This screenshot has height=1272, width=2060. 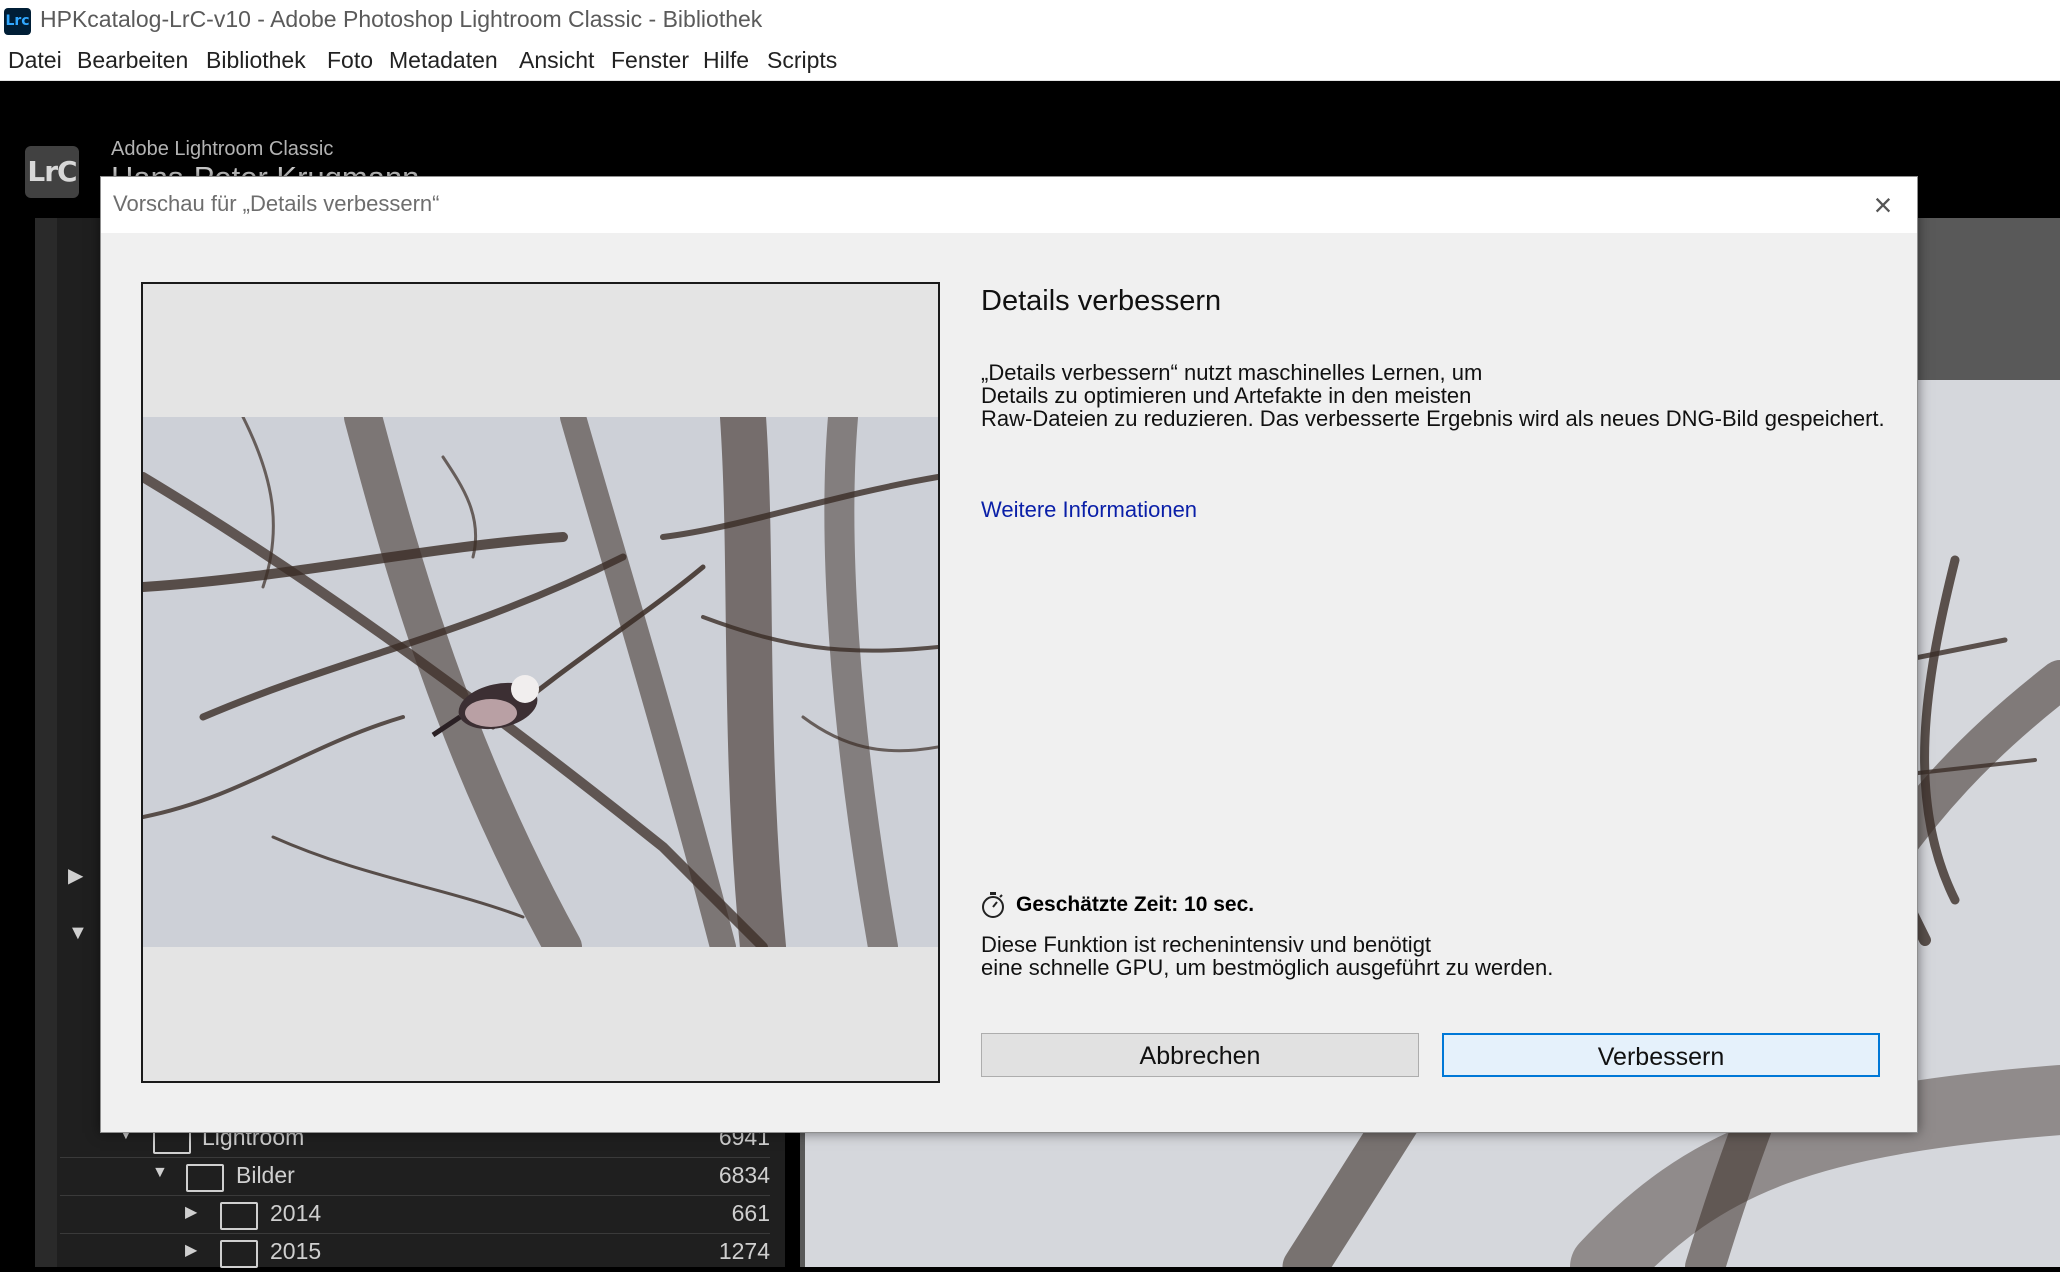 What do you see at coordinates (132, 60) in the screenshot?
I see `menu-bearbeiten: Bearbeiten` at bounding box center [132, 60].